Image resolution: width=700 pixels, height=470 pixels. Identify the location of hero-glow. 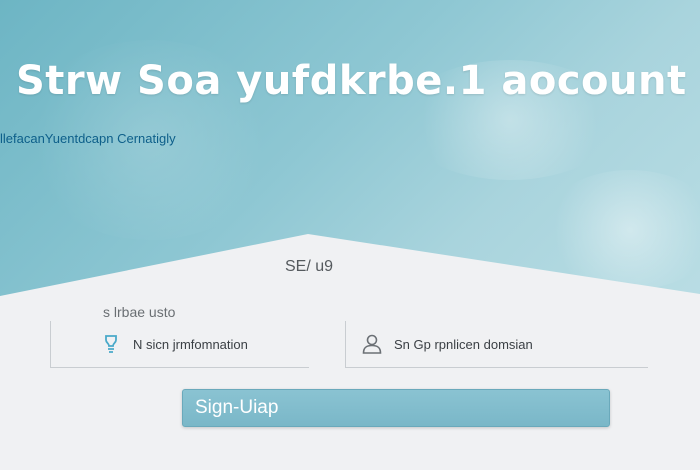
(620, 230).